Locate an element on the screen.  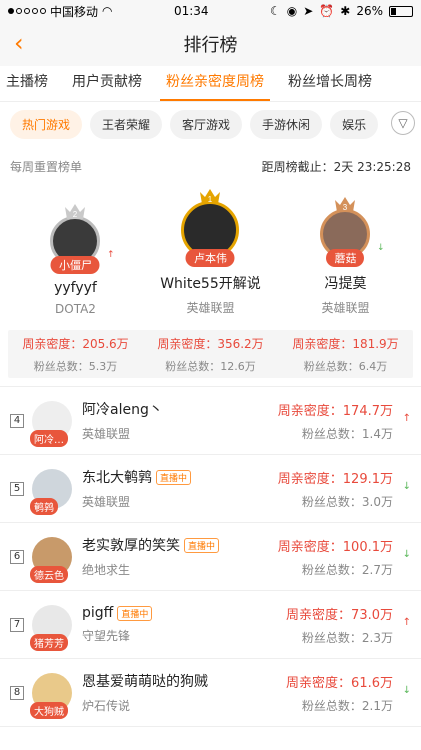
avatar-wrap: 1 卢本伟 is located at coordinates (210, 227).